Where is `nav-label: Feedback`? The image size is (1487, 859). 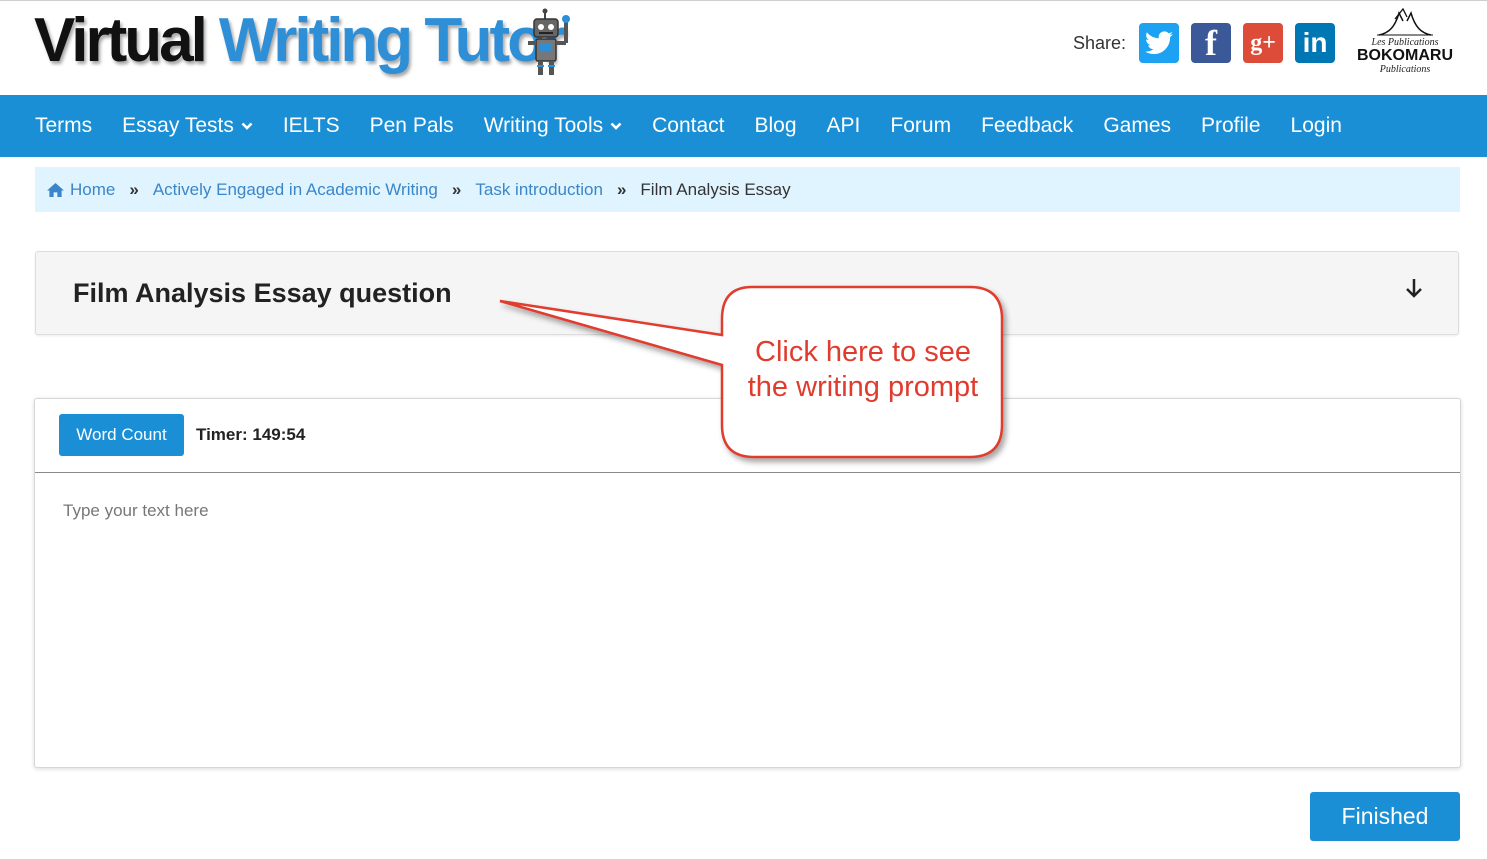
nav-label: Feedback is located at coordinates (1027, 125).